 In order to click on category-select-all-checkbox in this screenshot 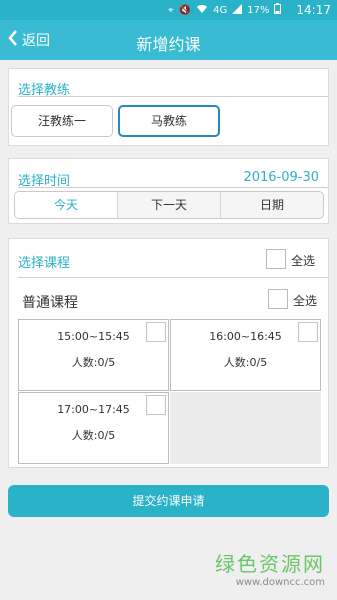, I will do `click(278, 299)`.